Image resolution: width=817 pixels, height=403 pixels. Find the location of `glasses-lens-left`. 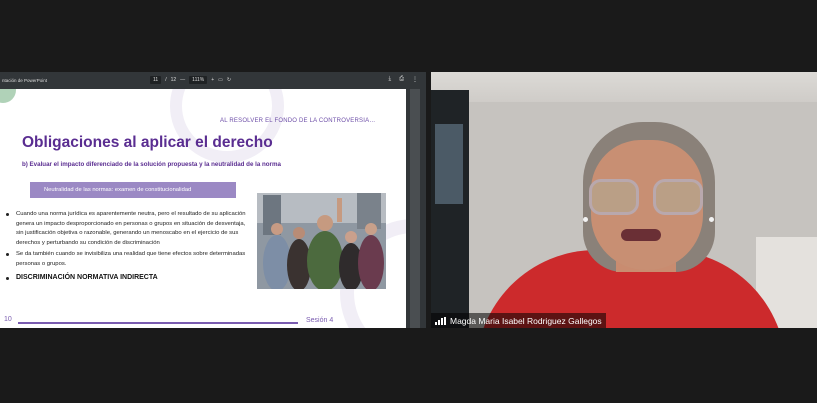

glasses-lens-left is located at coordinates (614, 197).